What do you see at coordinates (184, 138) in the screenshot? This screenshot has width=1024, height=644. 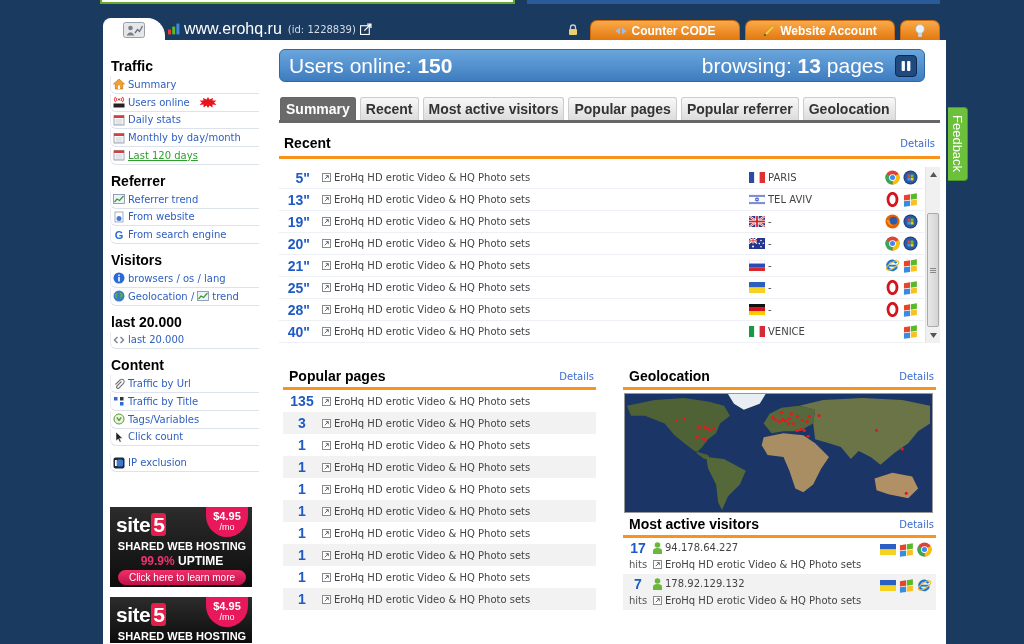 I see `sidebar-link: Monthly by day/month` at bounding box center [184, 138].